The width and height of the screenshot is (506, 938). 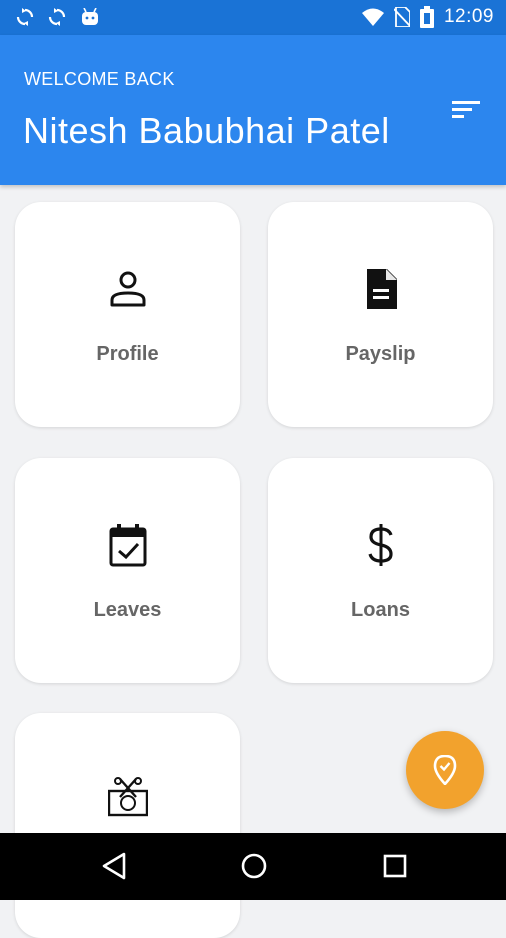 What do you see at coordinates (380, 570) in the screenshot?
I see `loans-tile: Loans` at bounding box center [380, 570].